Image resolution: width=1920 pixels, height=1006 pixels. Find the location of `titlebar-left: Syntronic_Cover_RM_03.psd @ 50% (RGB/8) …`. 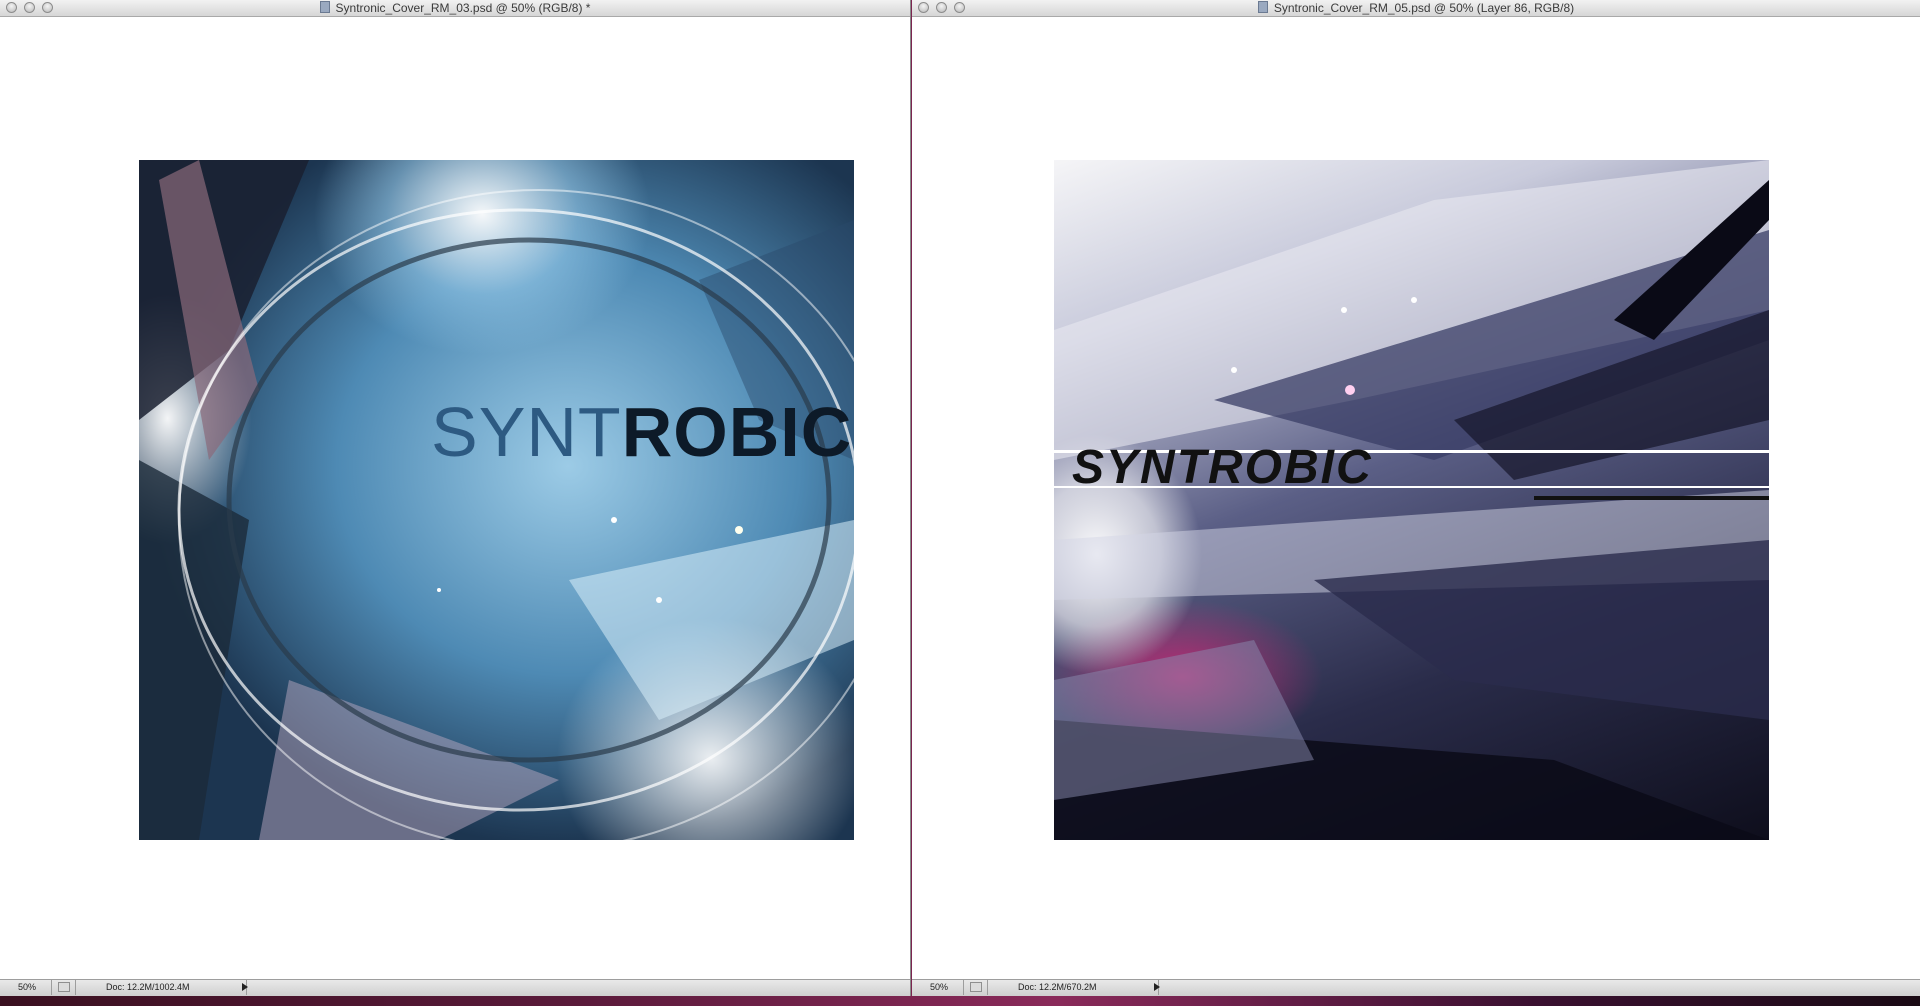

titlebar-left: Syntronic_Cover_RM_03.psd @ 50% (RGB/8) … is located at coordinates (455, 8).